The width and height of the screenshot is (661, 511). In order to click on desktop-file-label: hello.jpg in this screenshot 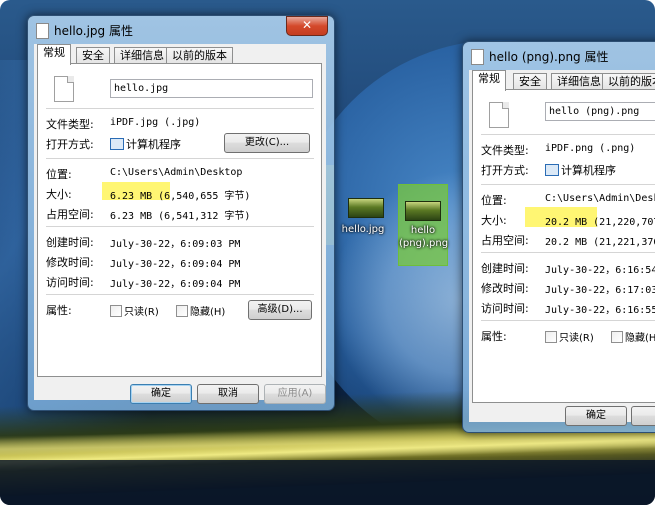, I will do `click(363, 229)`.